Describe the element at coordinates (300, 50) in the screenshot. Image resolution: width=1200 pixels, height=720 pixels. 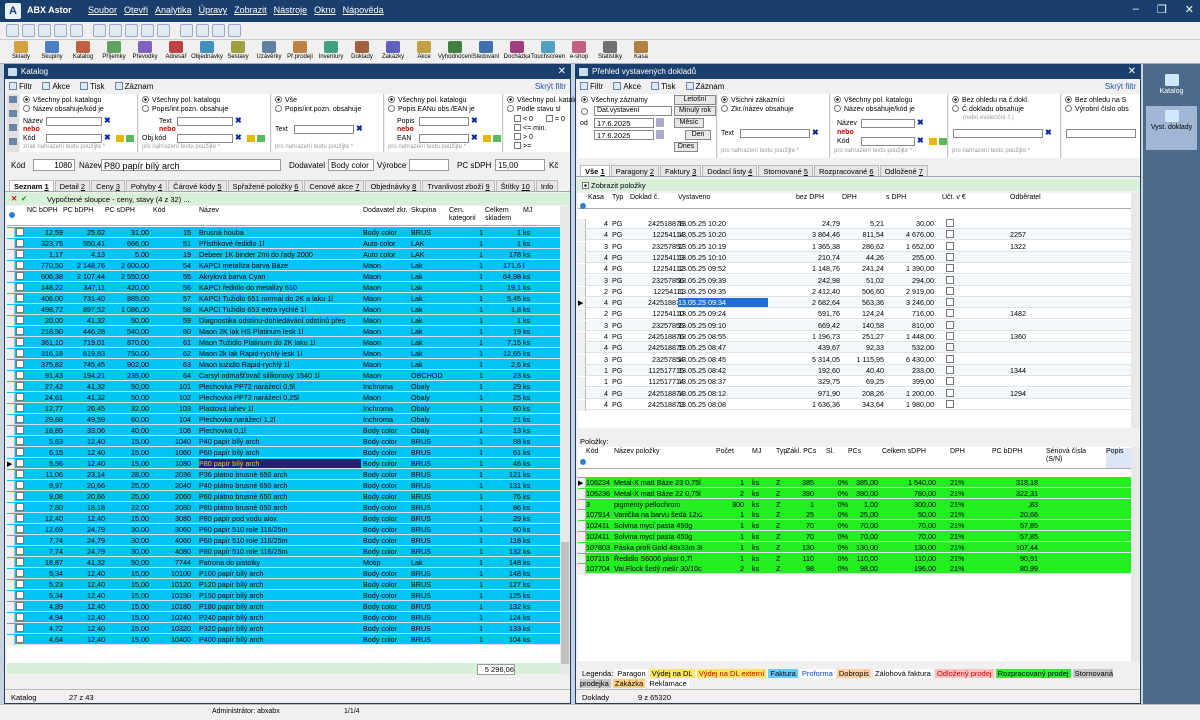
I see `toolbar-9: Př.prodeji` at that location.